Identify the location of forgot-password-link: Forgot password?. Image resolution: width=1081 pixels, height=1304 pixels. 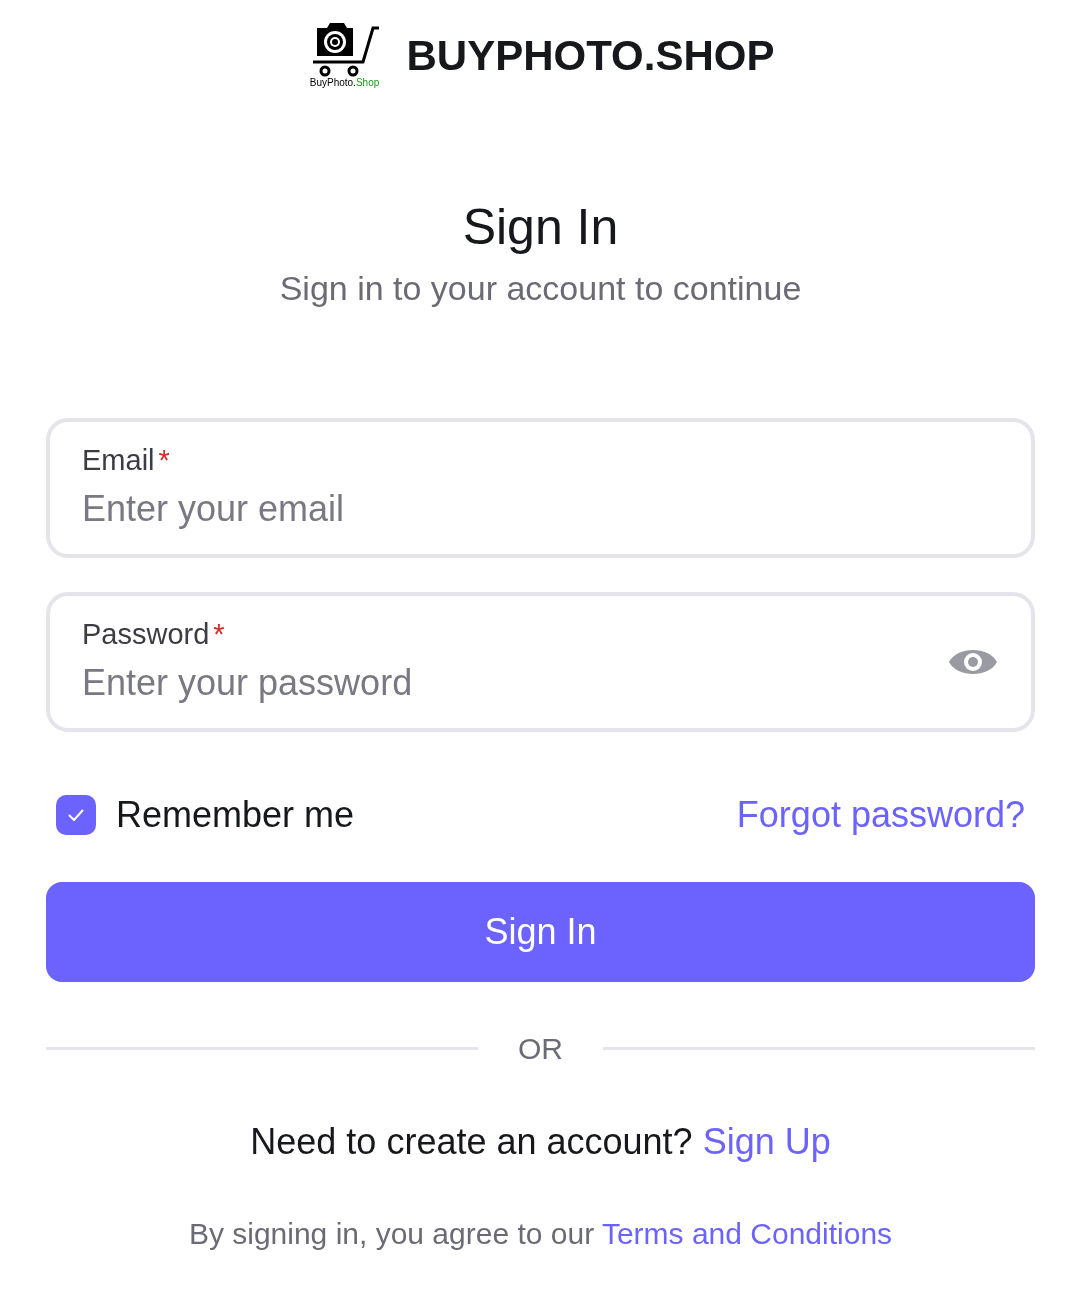
(880, 814).